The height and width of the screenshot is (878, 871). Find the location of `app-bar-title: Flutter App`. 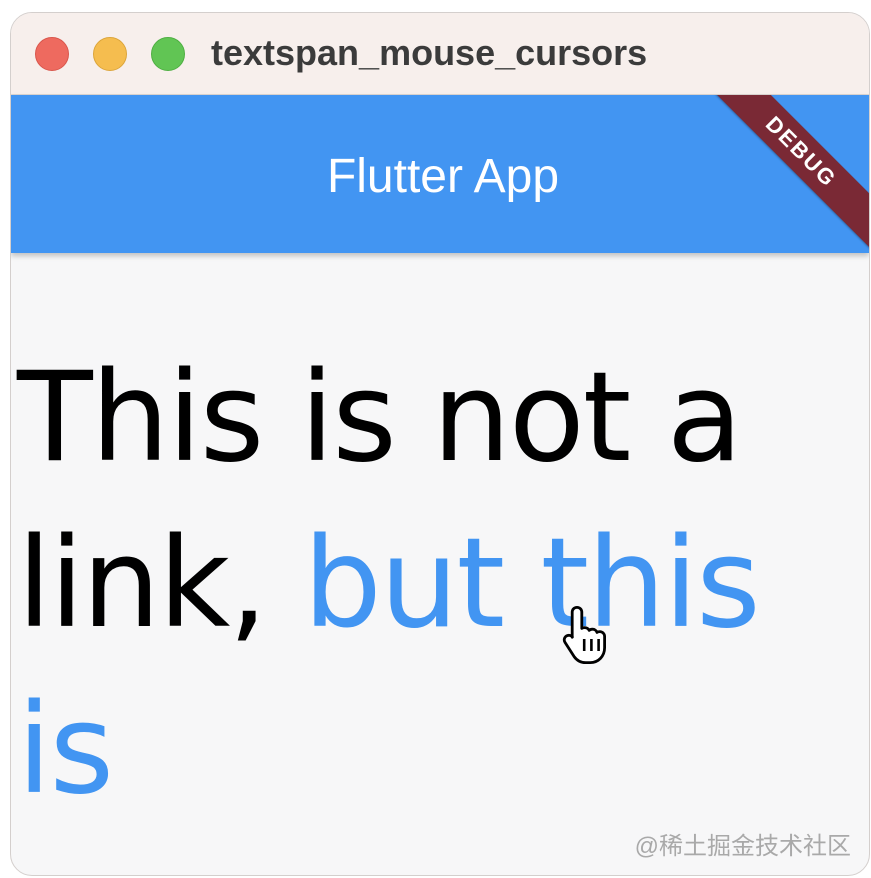

app-bar-title: Flutter App is located at coordinates (443, 176).